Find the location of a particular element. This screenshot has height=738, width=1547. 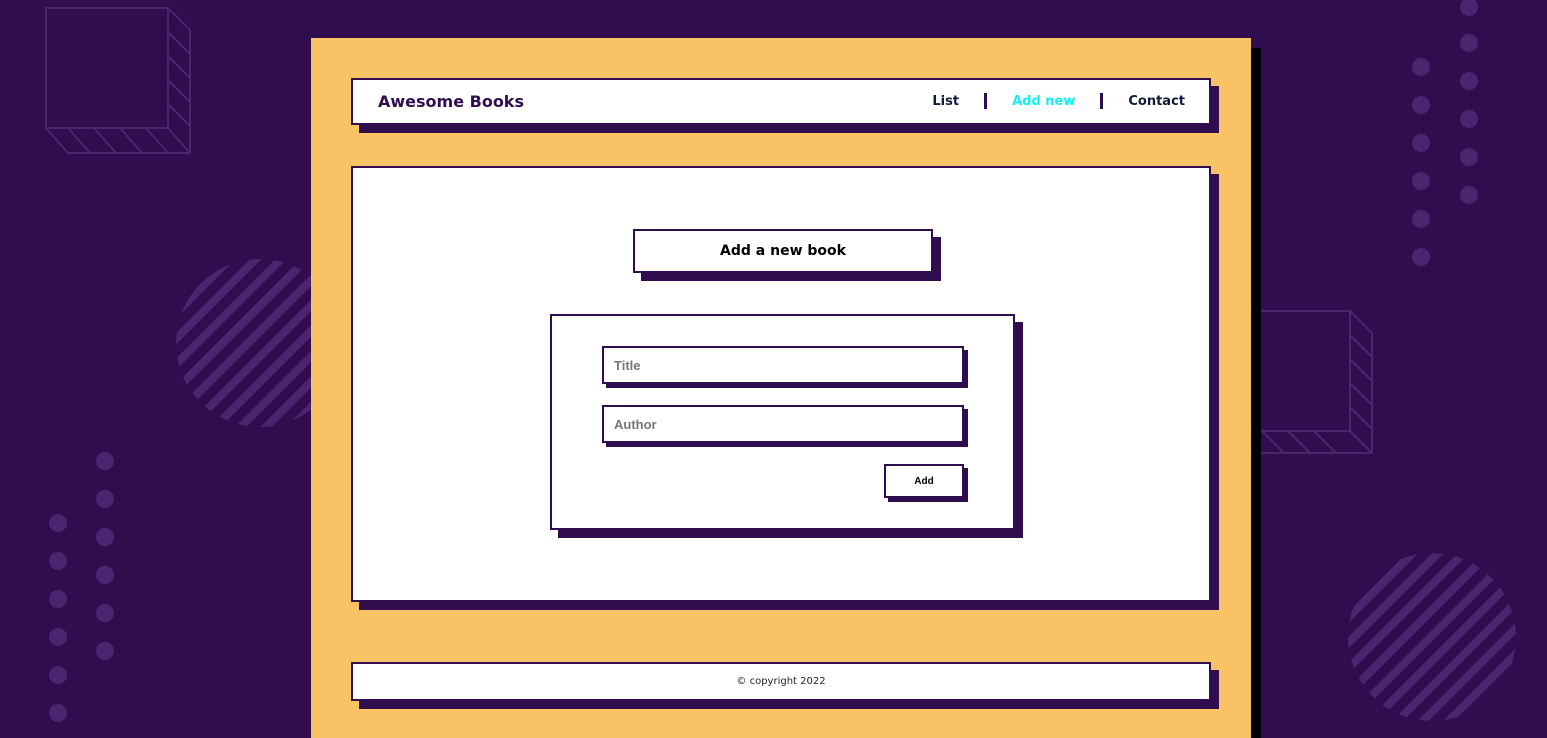

copyright-text: © copyright 2022 is located at coordinates (781, 681).